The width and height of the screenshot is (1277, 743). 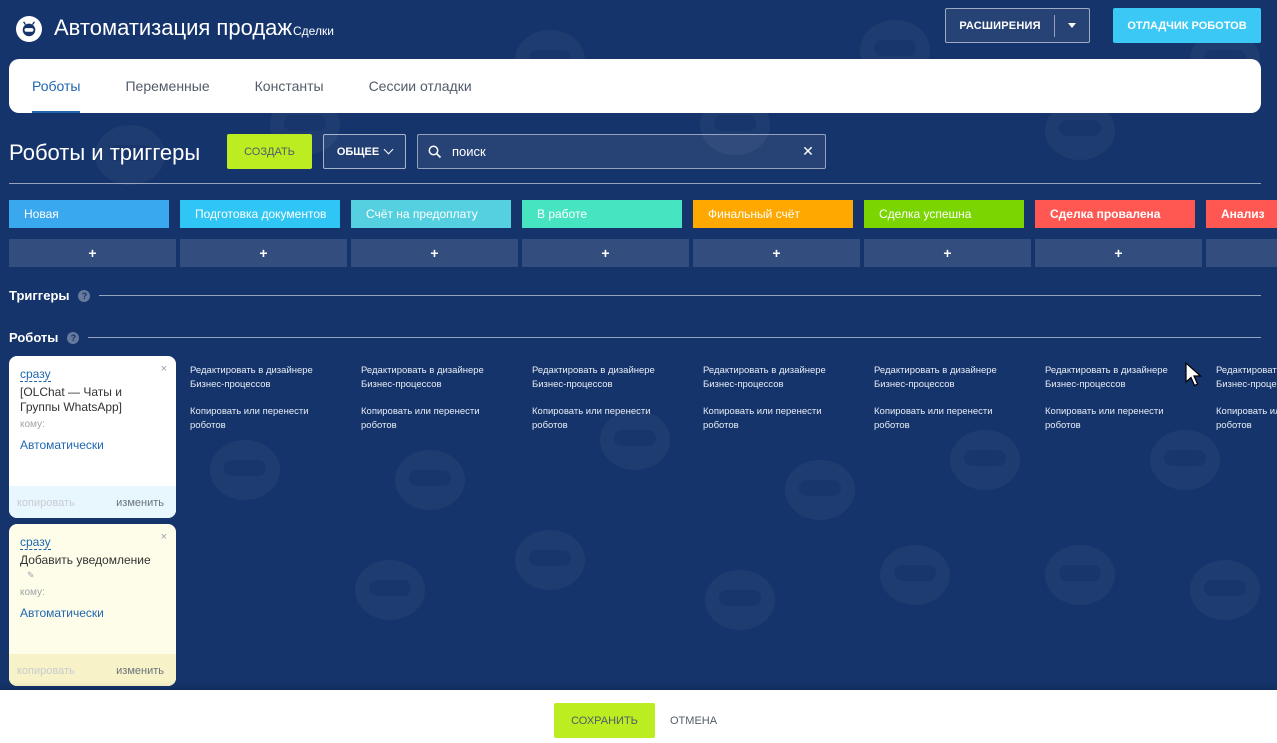 I want to click on cancel-button: ОТМЕНА, so click(x=693, y=721).